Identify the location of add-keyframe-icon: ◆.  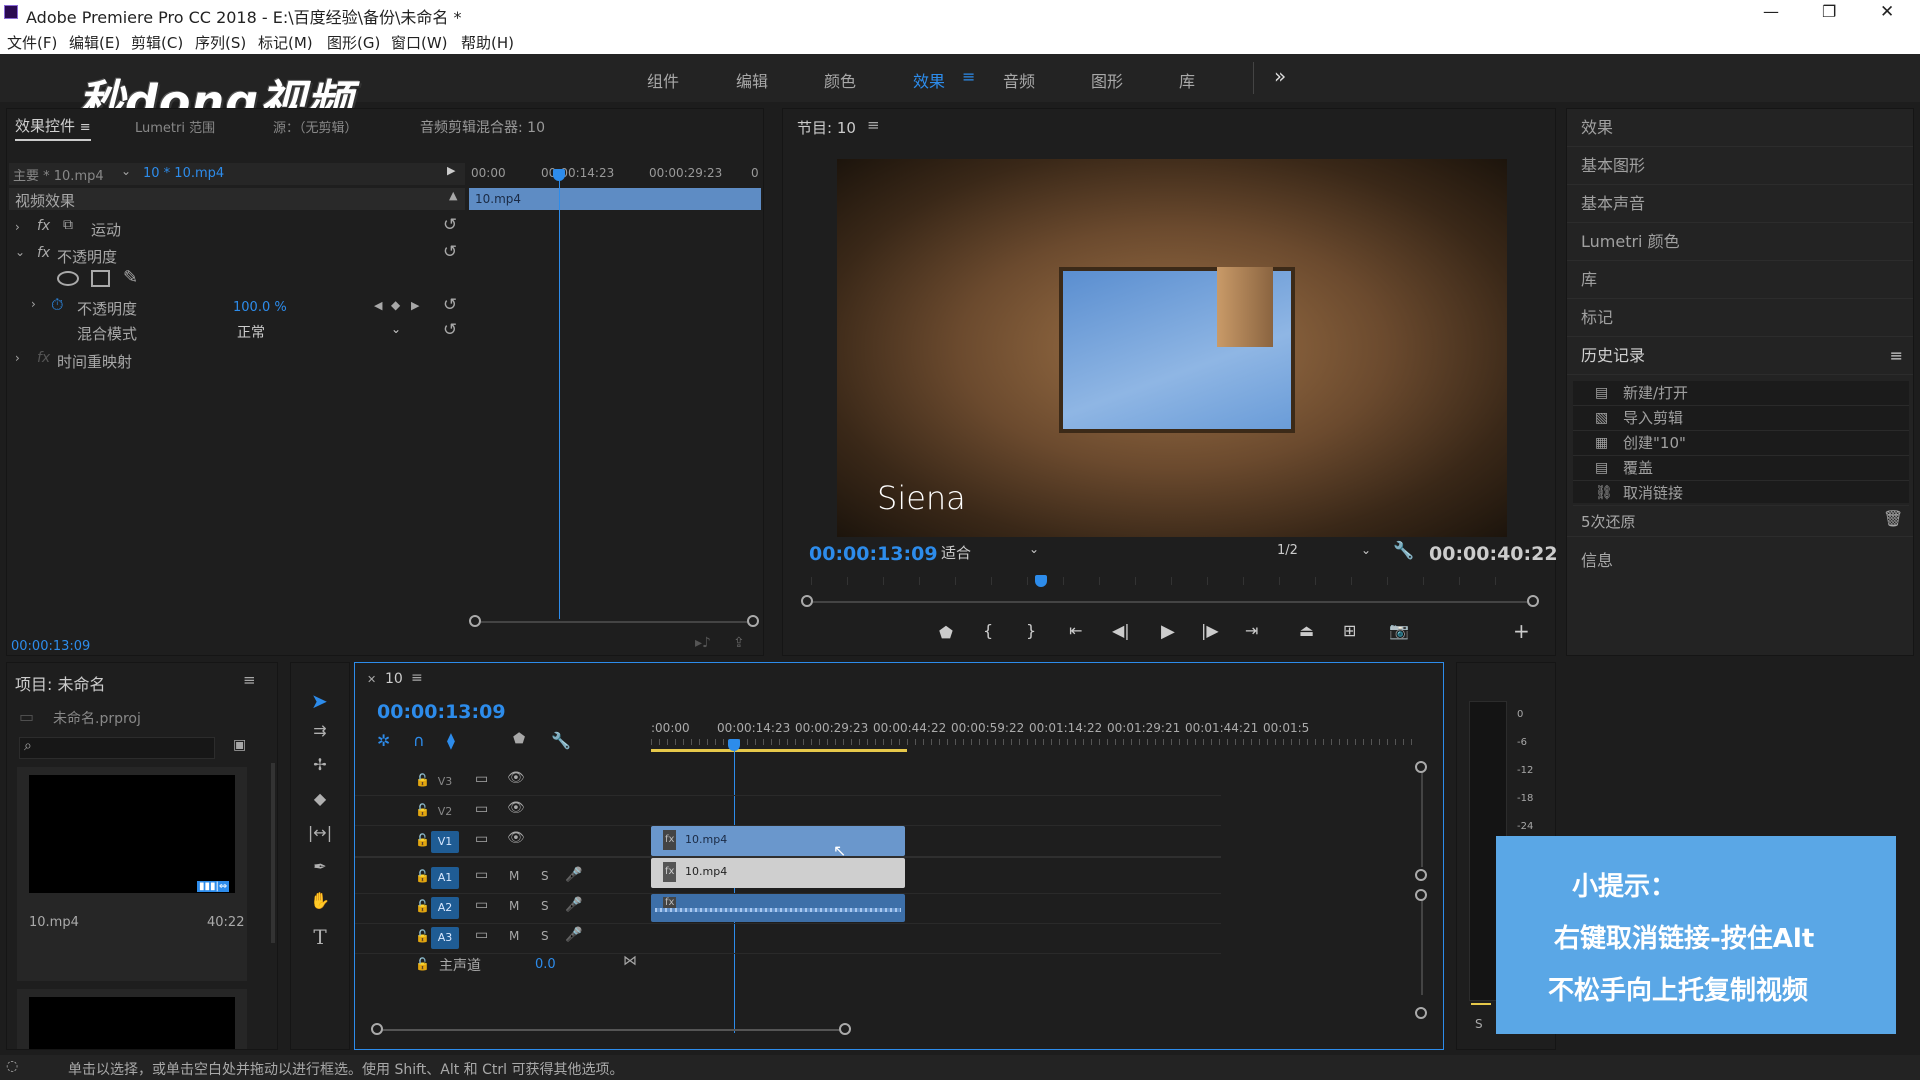
(395, 305).